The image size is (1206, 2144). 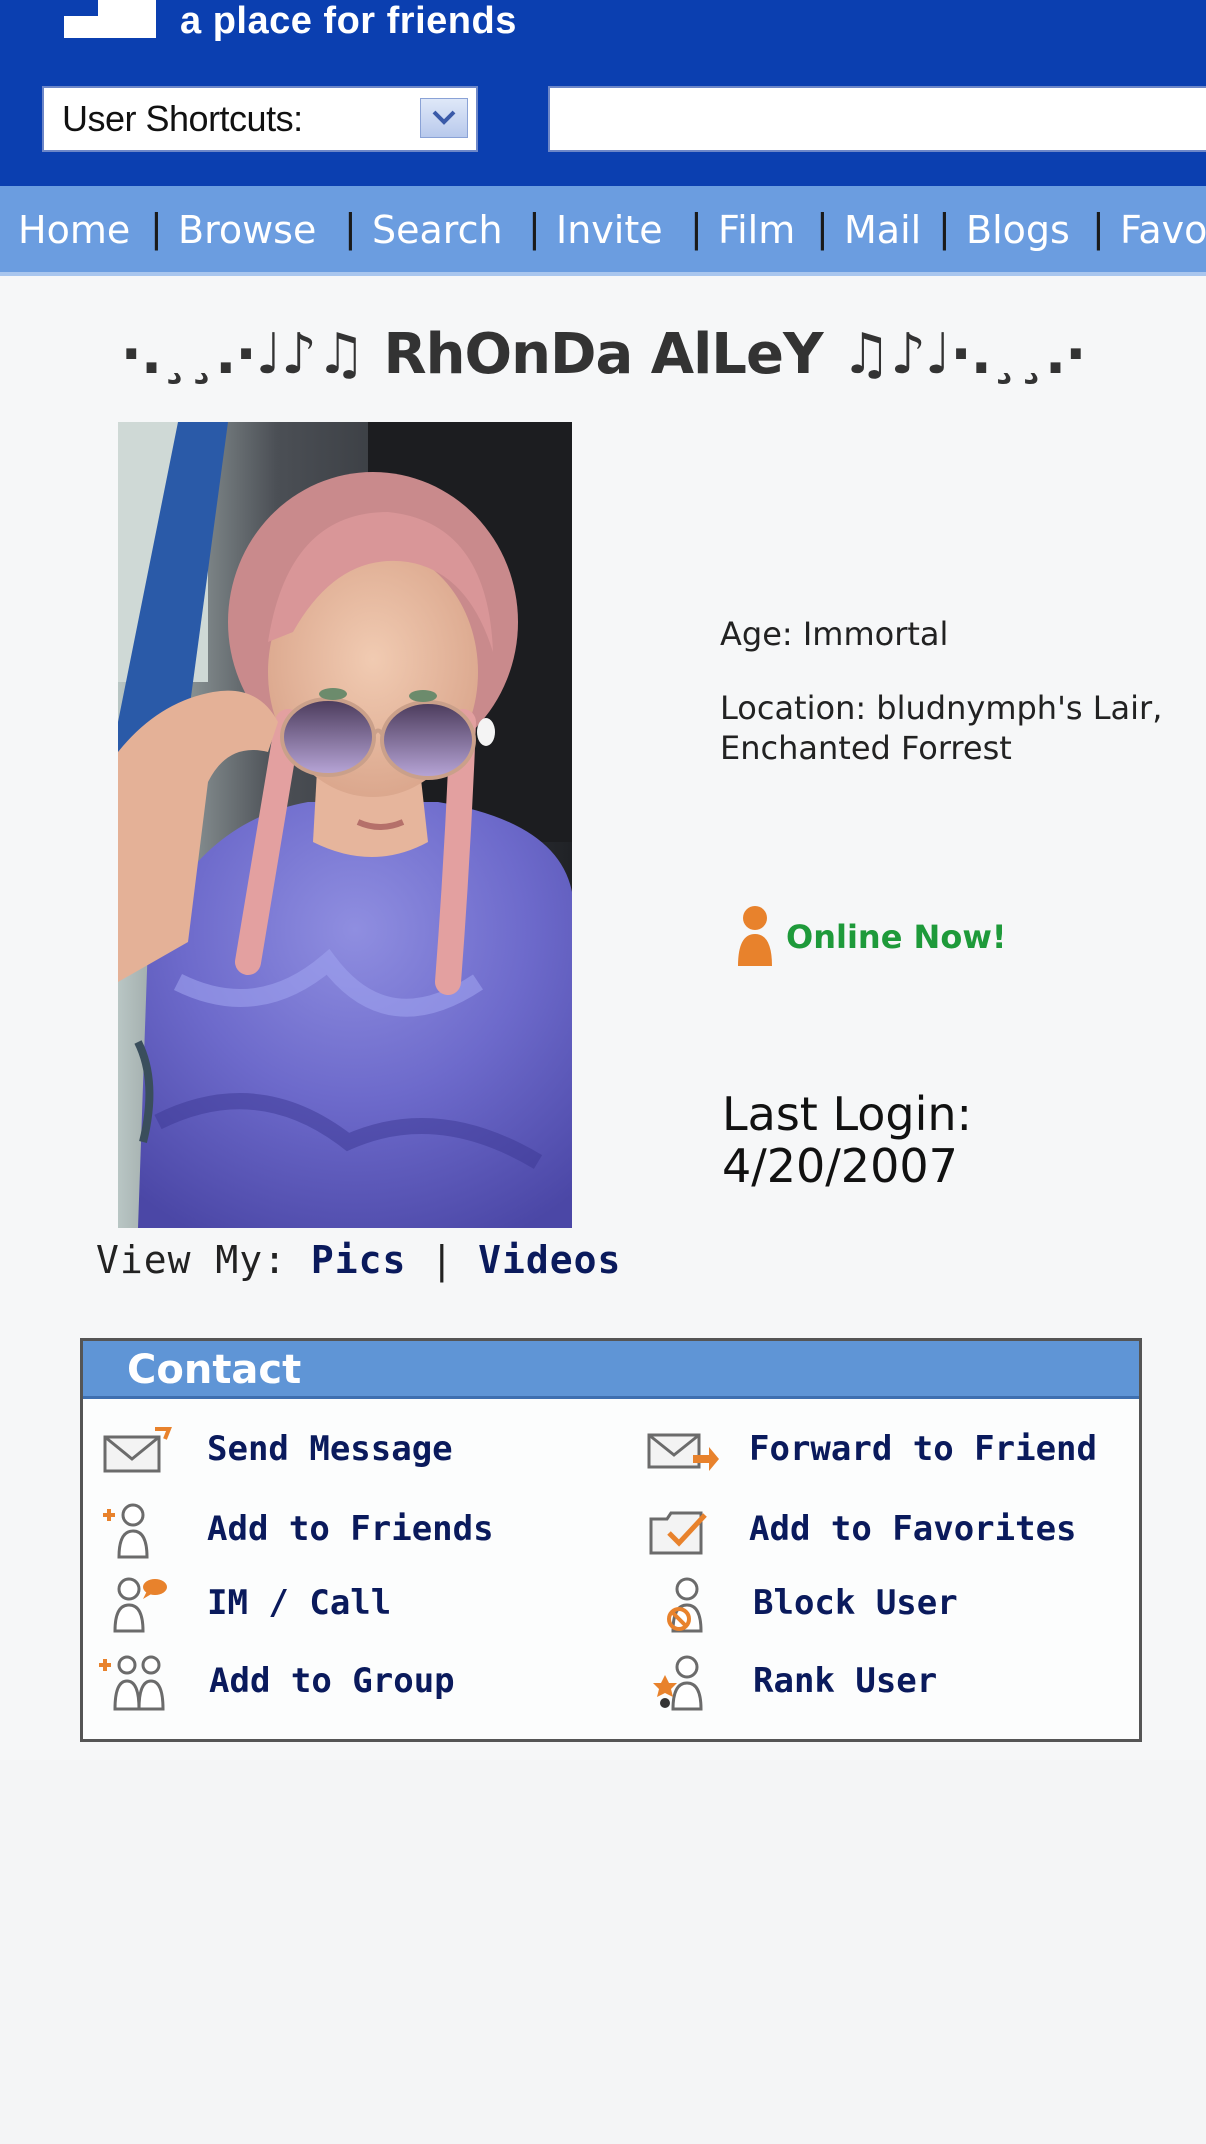 I want to click on profile-age: Age: Immortal, so click(x=834, y=634).